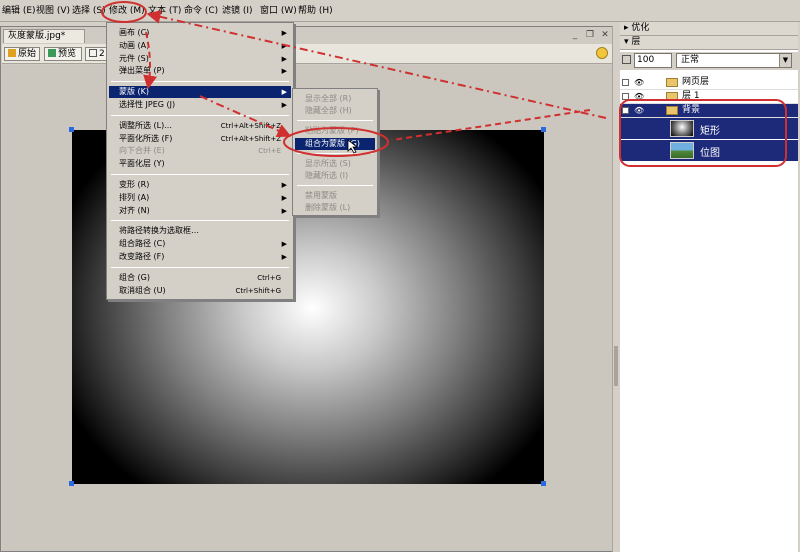  Describe the element at coordinates (200, 185) in the screenshot. I see `modify-menu-item-10: 变形 (R) ▶` at that location.